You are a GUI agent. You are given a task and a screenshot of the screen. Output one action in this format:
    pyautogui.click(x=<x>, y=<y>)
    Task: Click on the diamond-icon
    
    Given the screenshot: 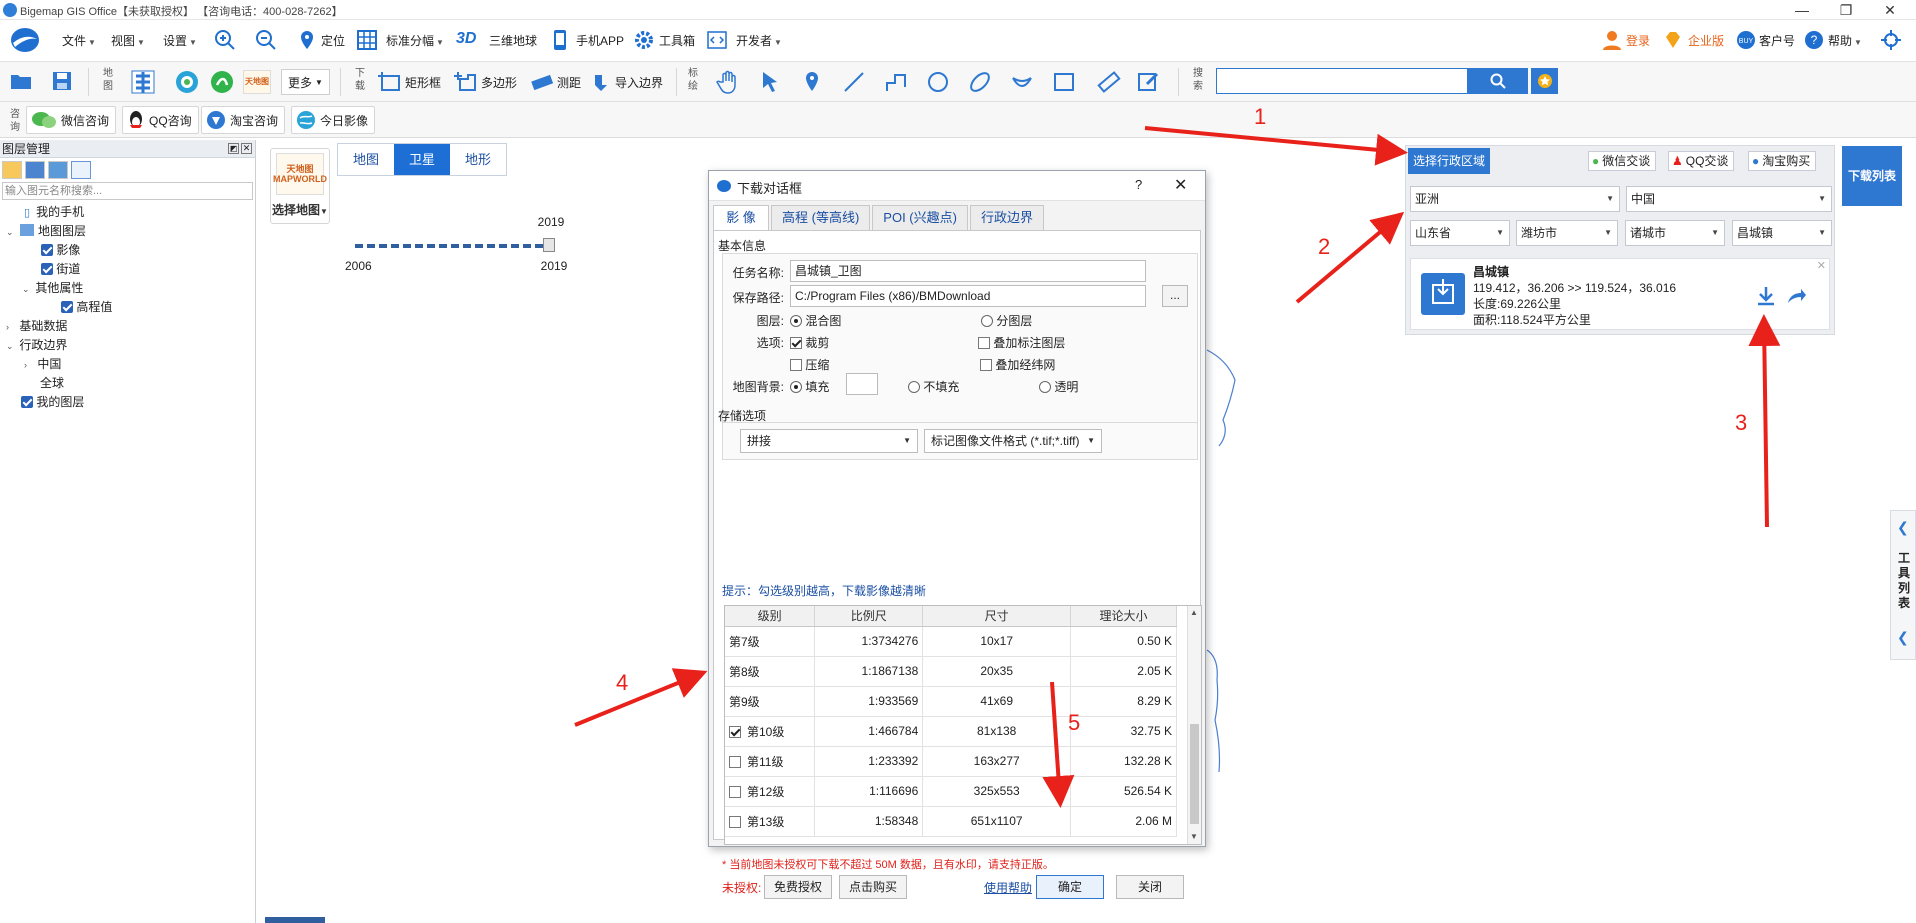 What is the action you would take?
    pyautogui.click(x=1673, y=40)
    